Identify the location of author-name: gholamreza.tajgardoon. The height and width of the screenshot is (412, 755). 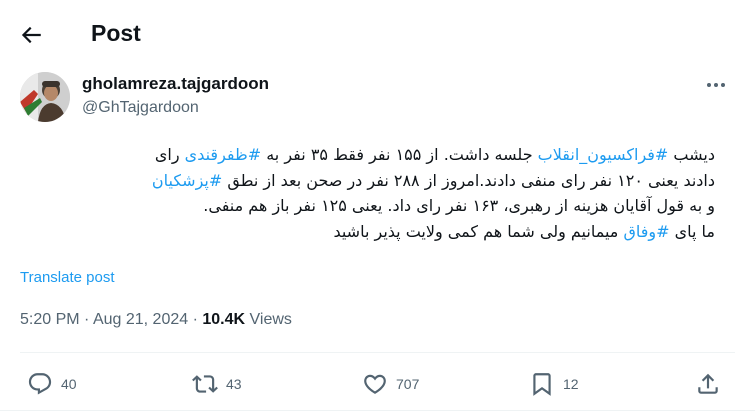
(175, 84).